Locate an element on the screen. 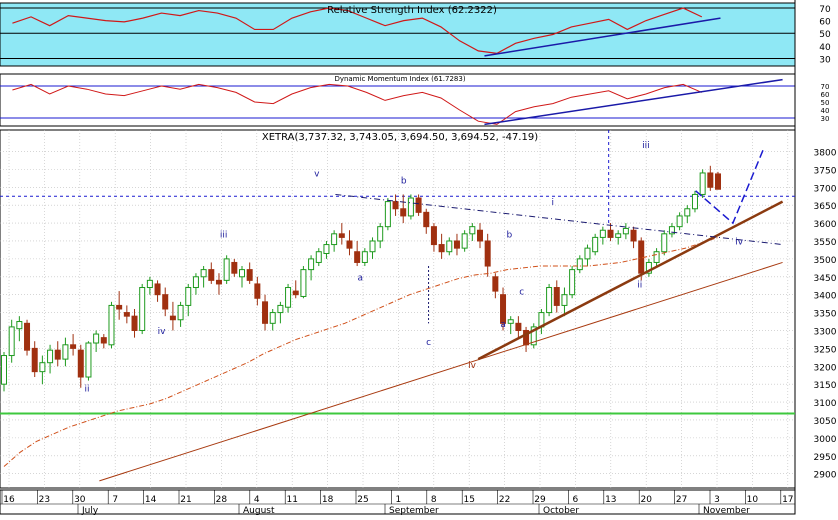 This screenshot has height=520, width=838. price-tick-label: 3650 is located at coordinates (825, 207).